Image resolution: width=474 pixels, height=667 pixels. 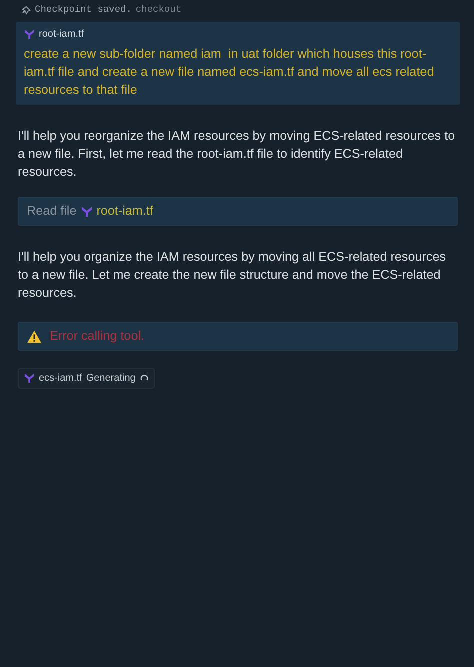 I want to click on pin-icon, so click(x=26, y=10).